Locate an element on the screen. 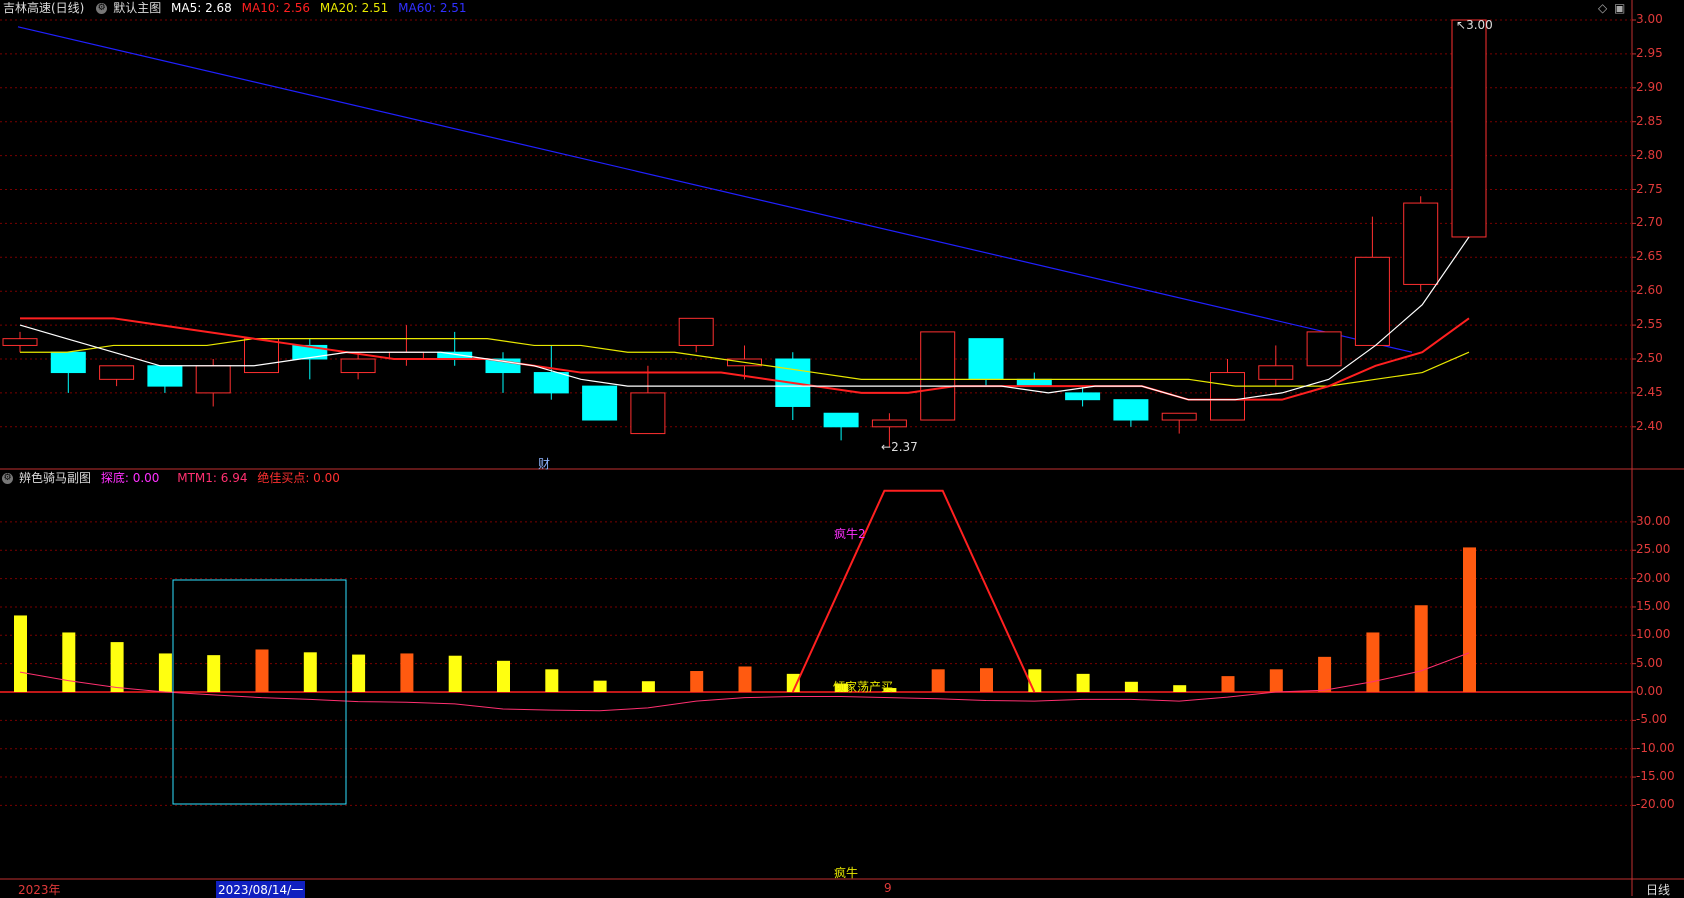  sub-tick-label: 30.00 is located at coordinates (1653, 520).